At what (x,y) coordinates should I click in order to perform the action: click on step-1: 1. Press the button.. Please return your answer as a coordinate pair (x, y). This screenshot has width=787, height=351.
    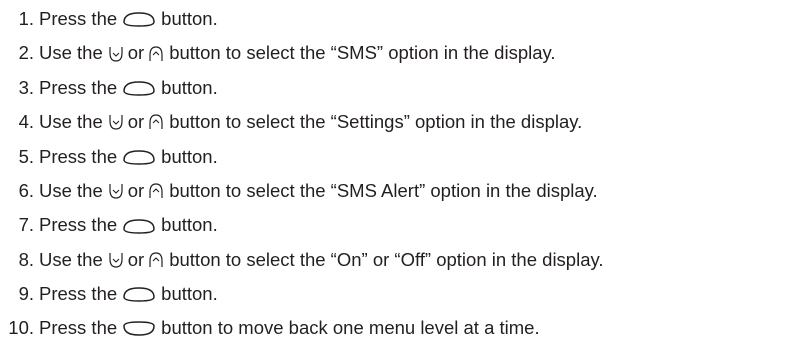
    Looking at the image, I should click on (302, 19).